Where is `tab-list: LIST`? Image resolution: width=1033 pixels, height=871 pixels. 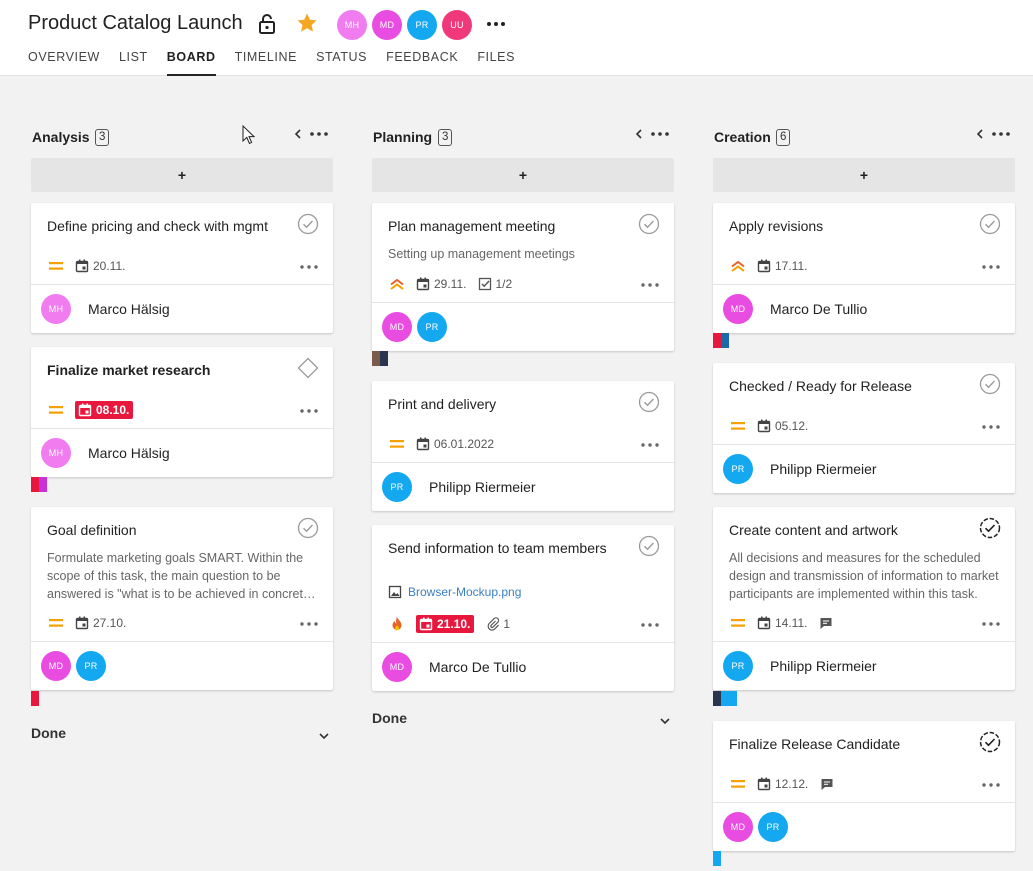
tab-list: LIST is located at coordinates (133, 63).